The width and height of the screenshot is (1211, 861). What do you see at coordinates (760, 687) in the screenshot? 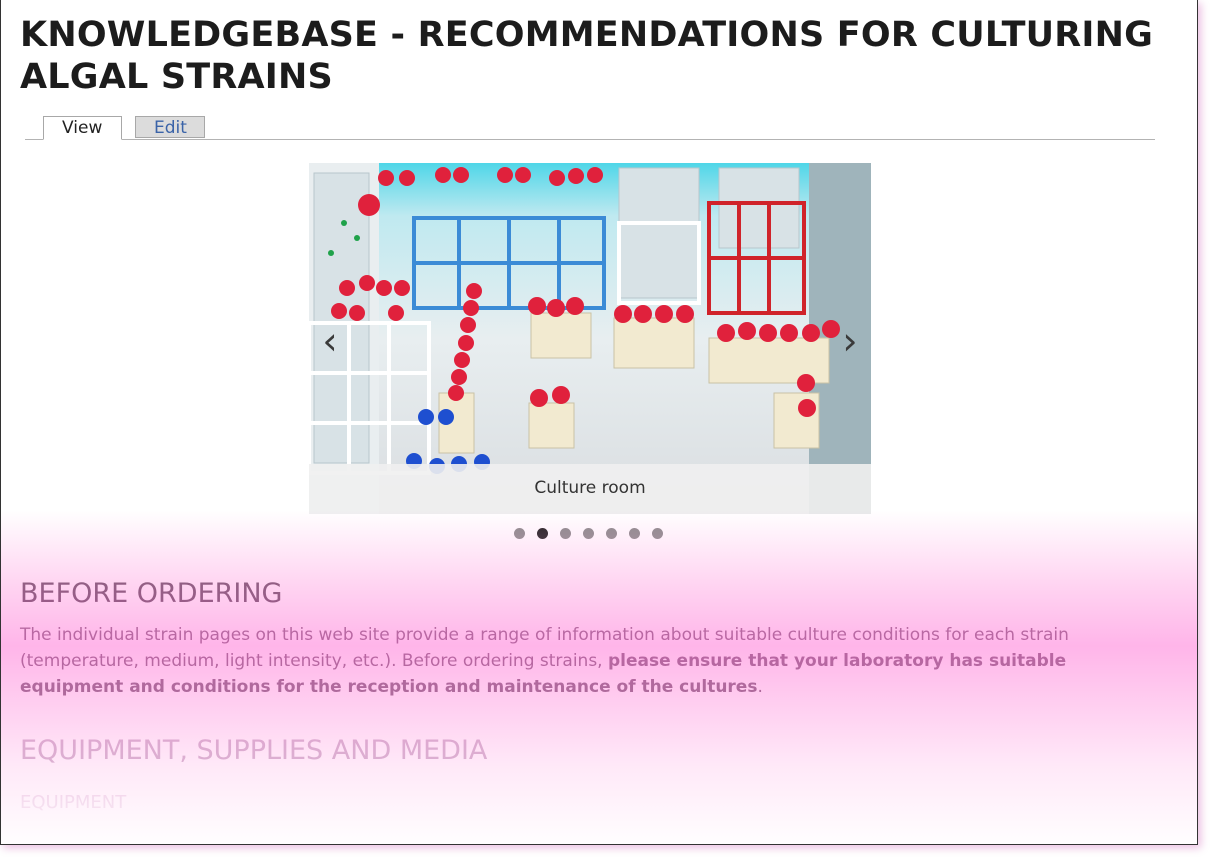
I see `paragraph-end: .` at bounding box center [760, 687].